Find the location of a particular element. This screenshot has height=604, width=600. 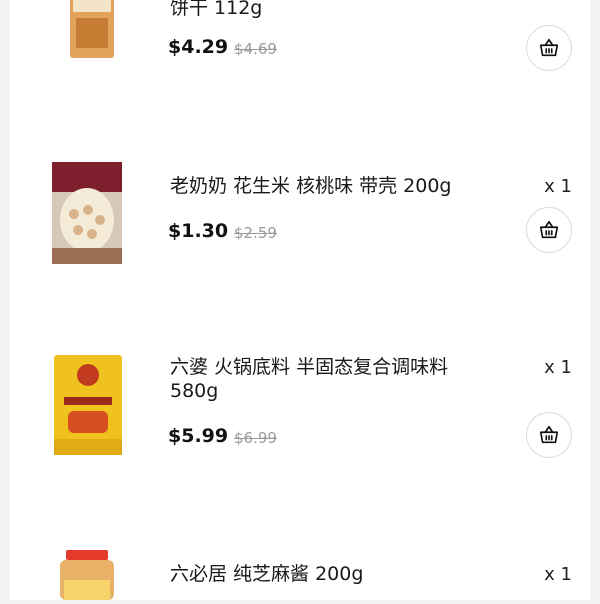

sale-price: $1.30 is located at coordinates (198, 231).